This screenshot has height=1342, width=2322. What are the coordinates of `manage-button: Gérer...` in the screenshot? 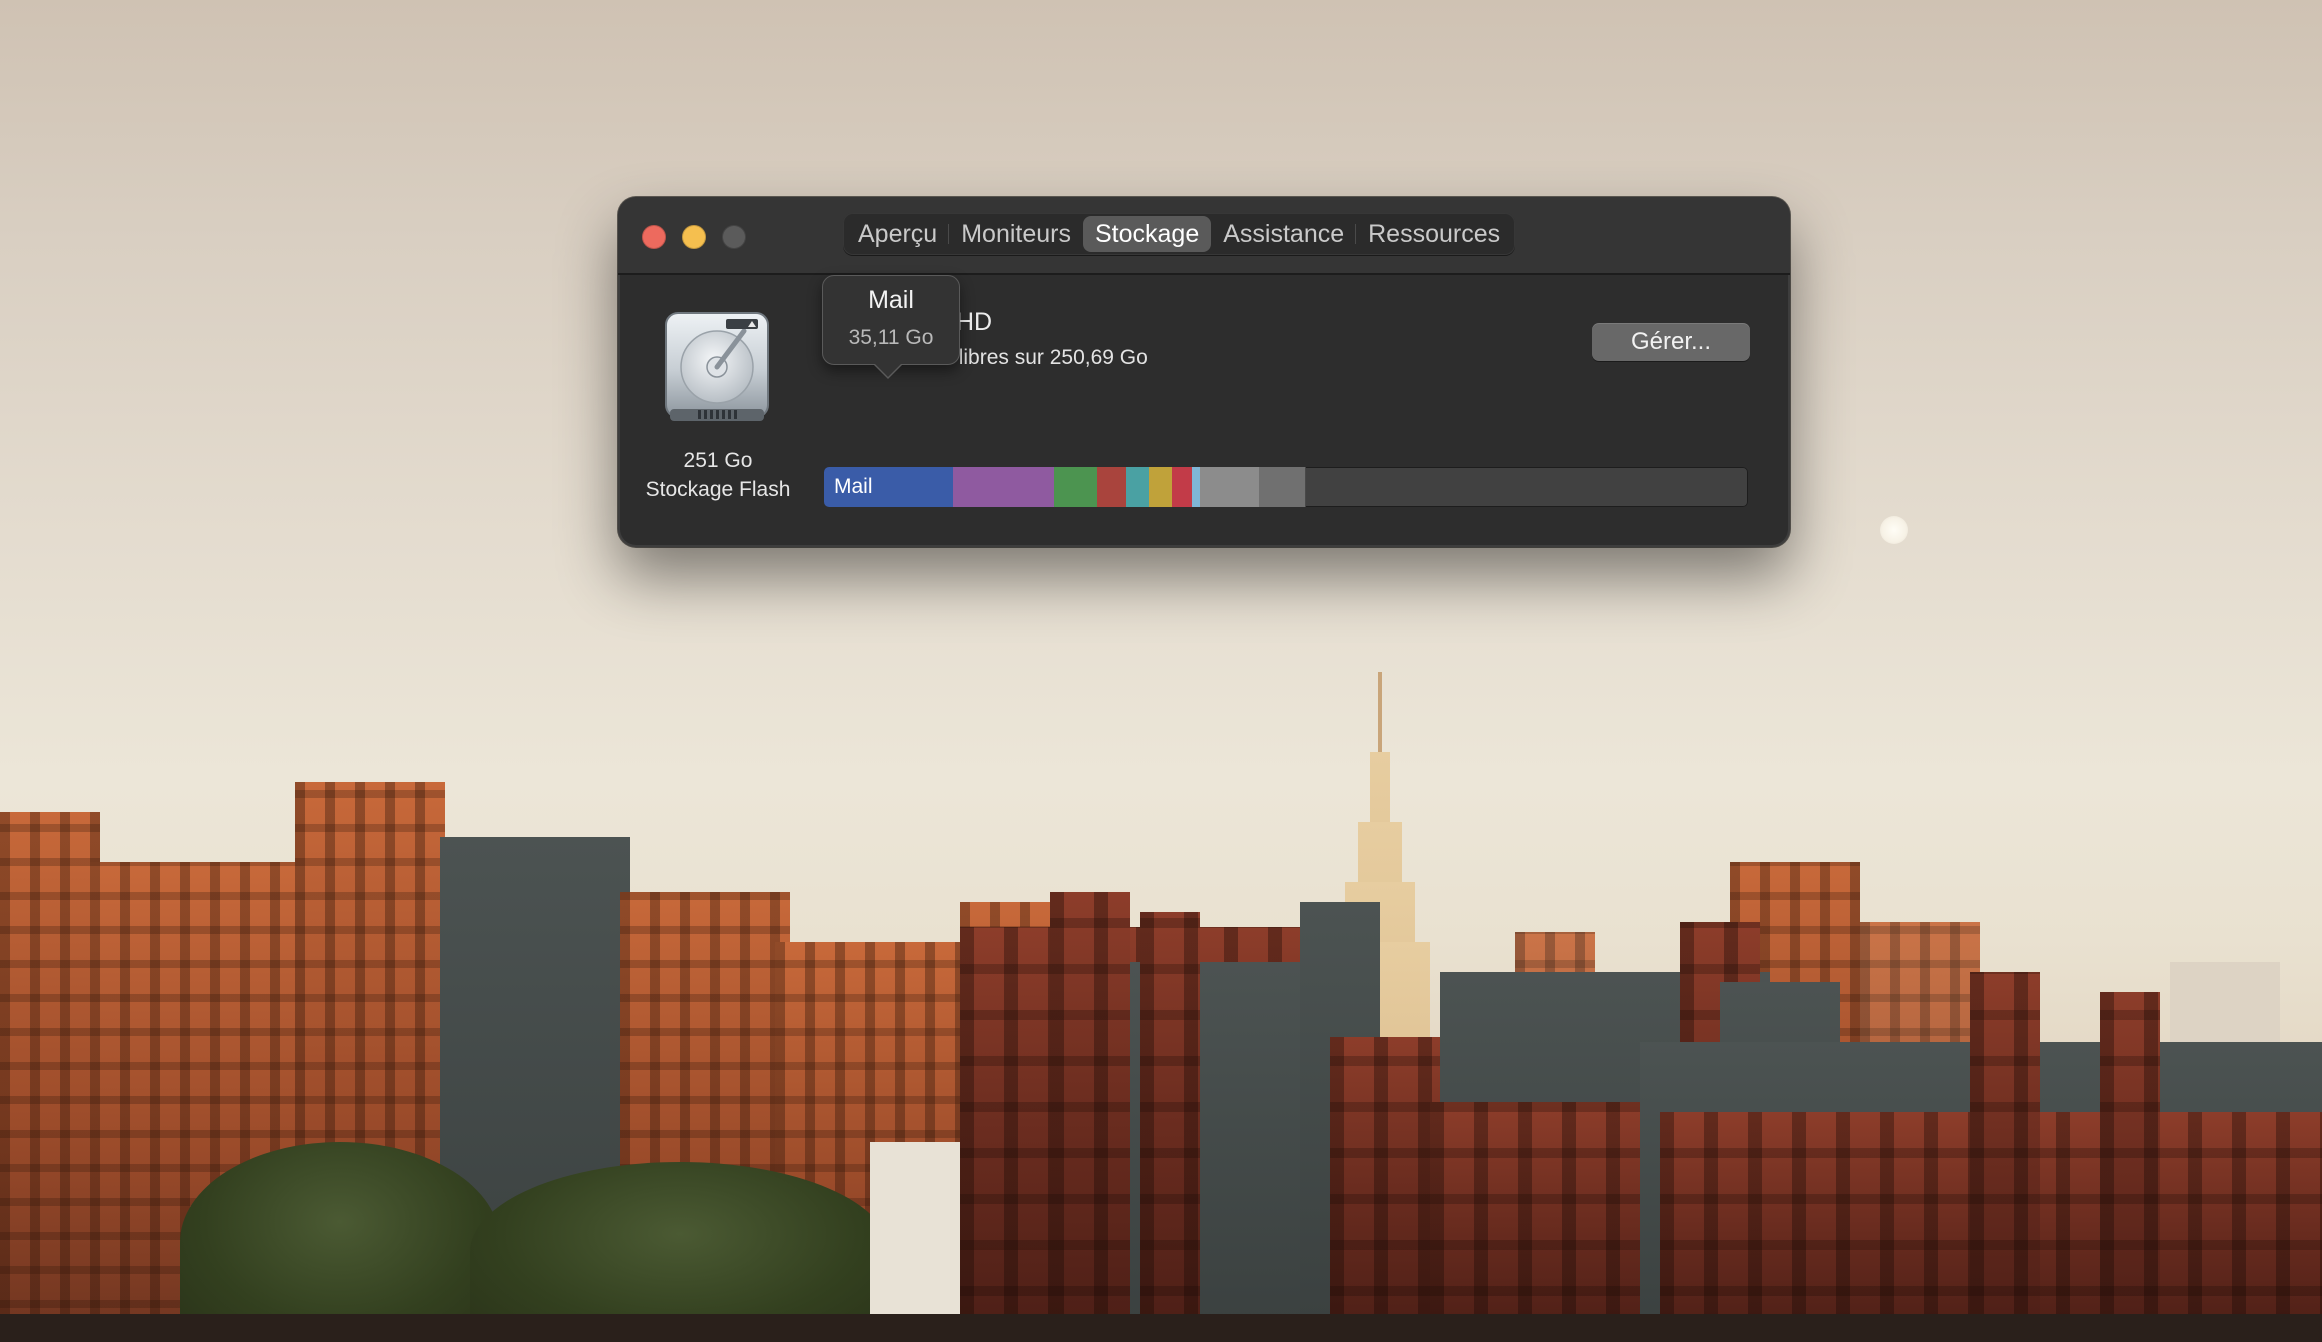 It's located at (1671, 342).